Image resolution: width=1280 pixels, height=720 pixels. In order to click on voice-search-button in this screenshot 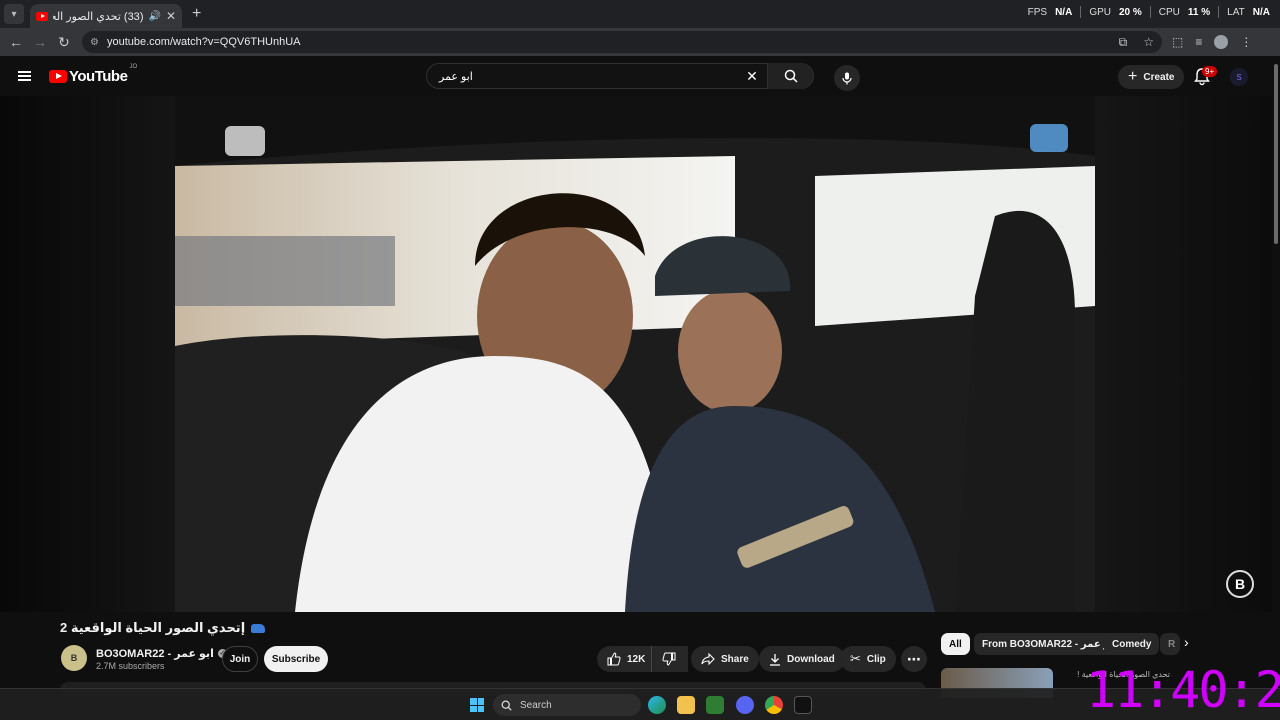, I will do `click(847, 78)`.